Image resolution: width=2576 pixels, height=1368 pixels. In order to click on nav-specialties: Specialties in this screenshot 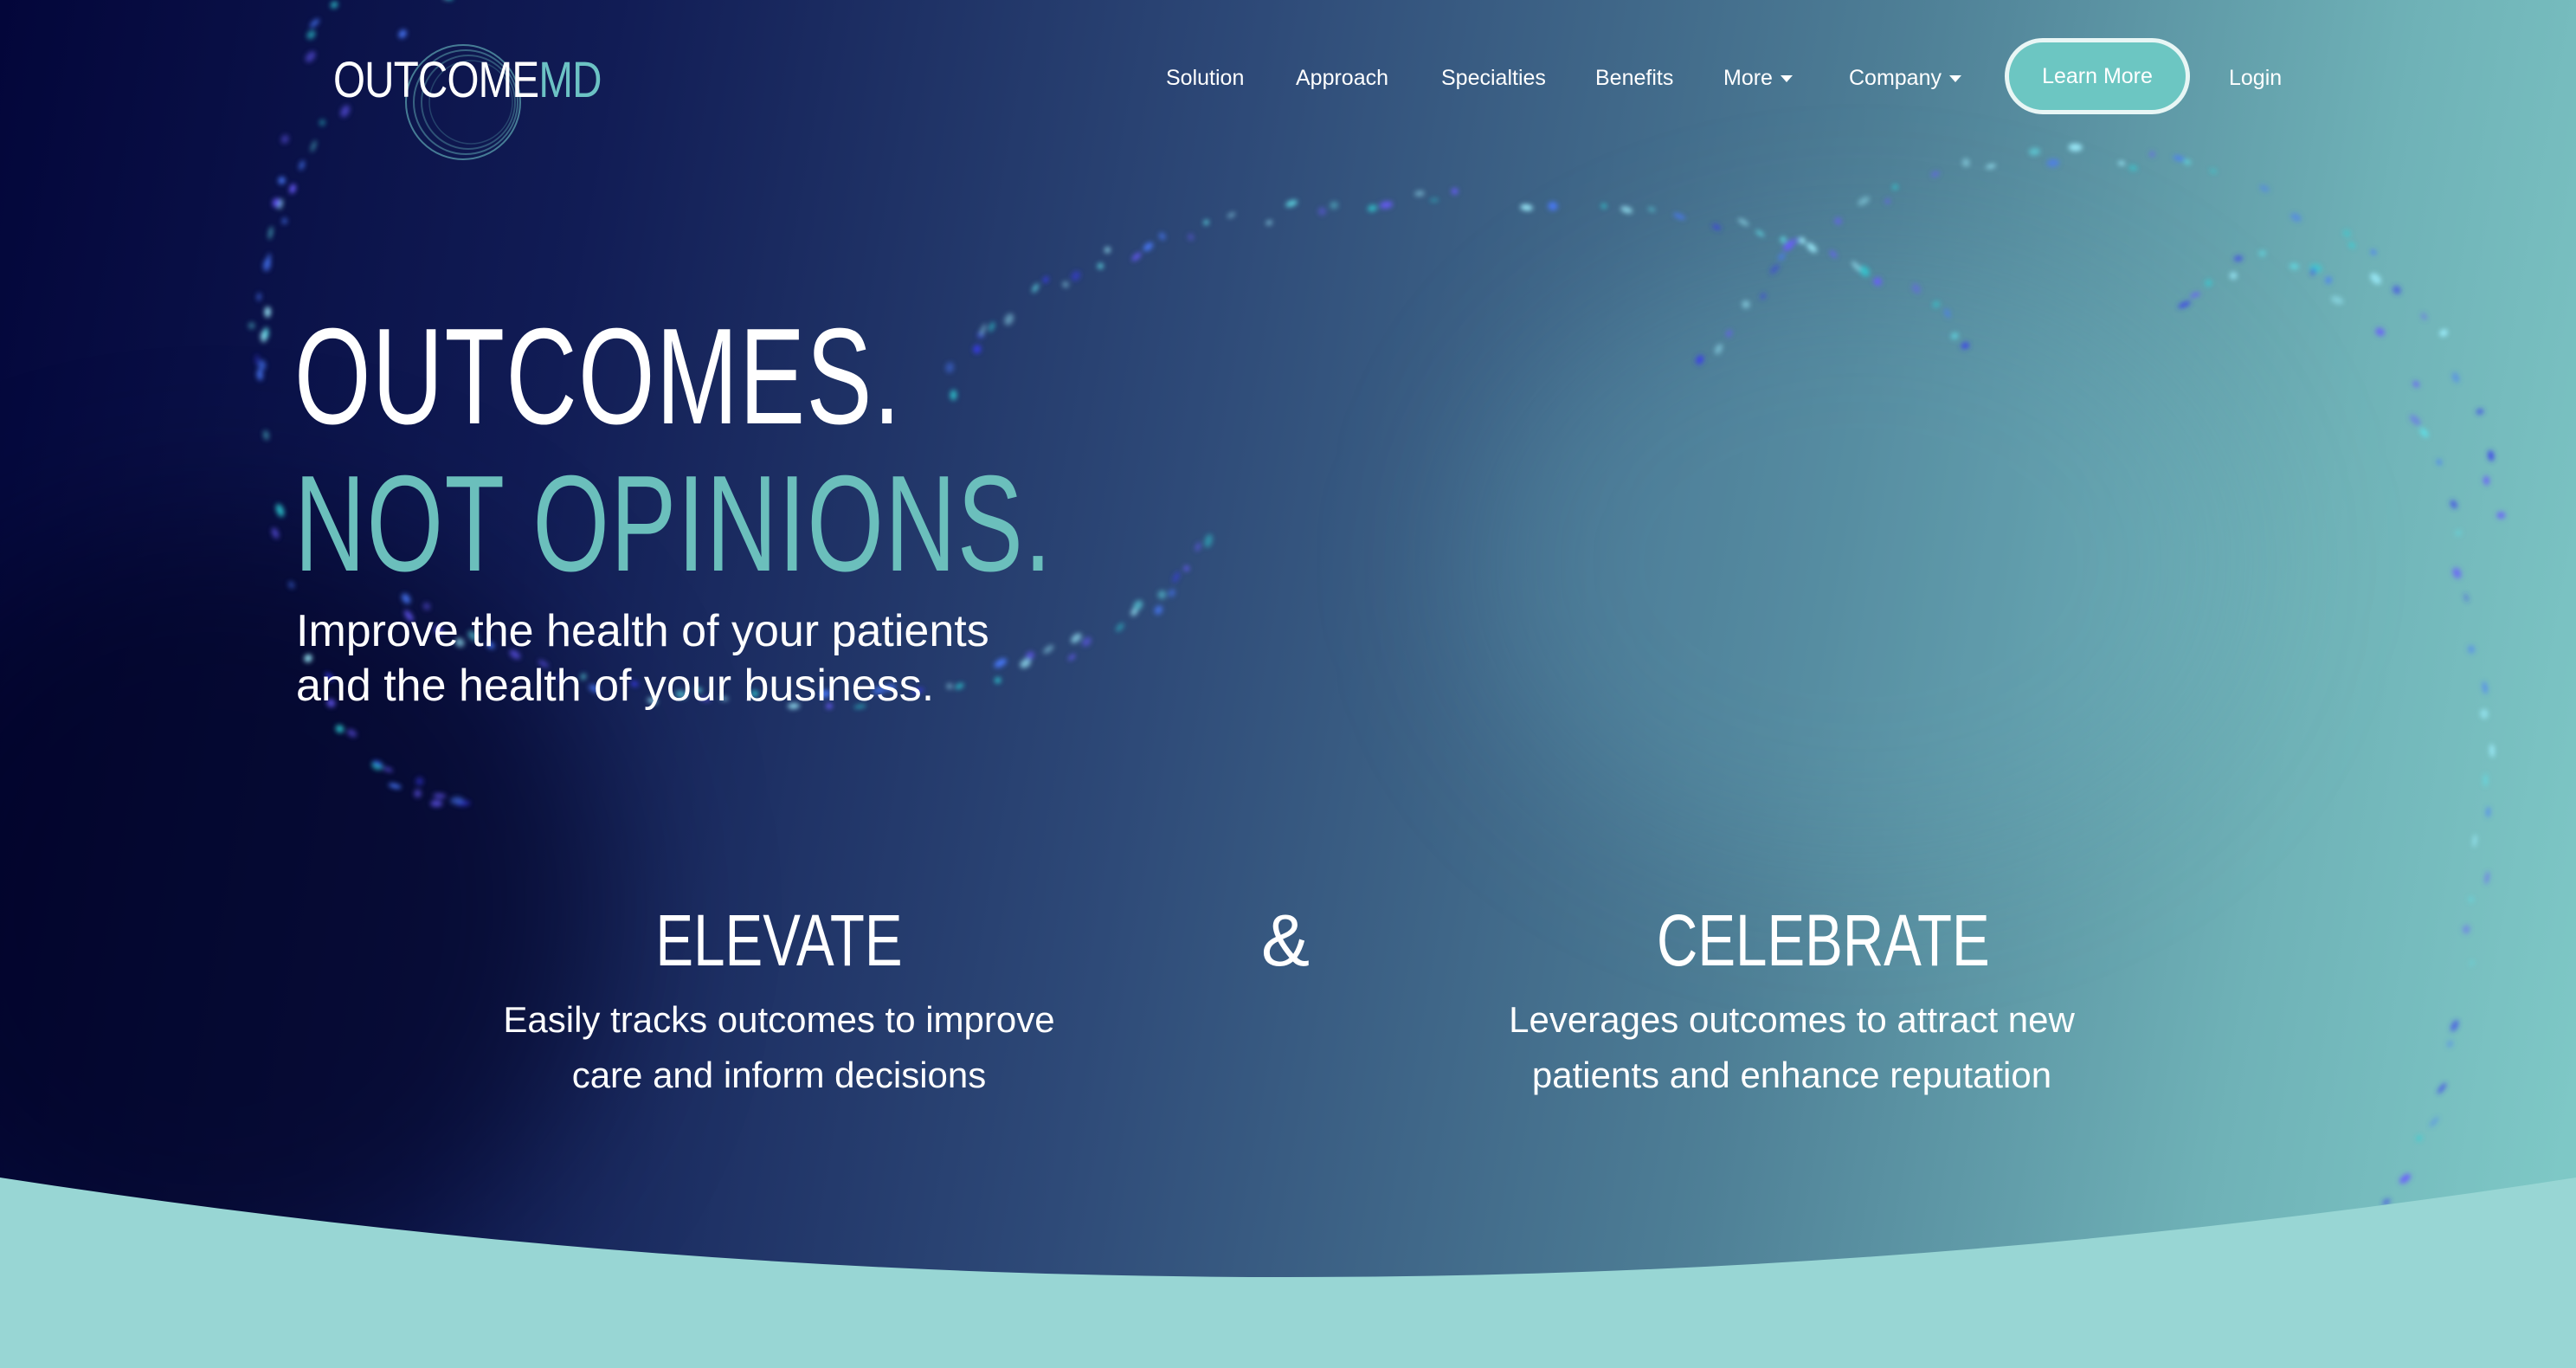, I will do `click(1493, 78)`.